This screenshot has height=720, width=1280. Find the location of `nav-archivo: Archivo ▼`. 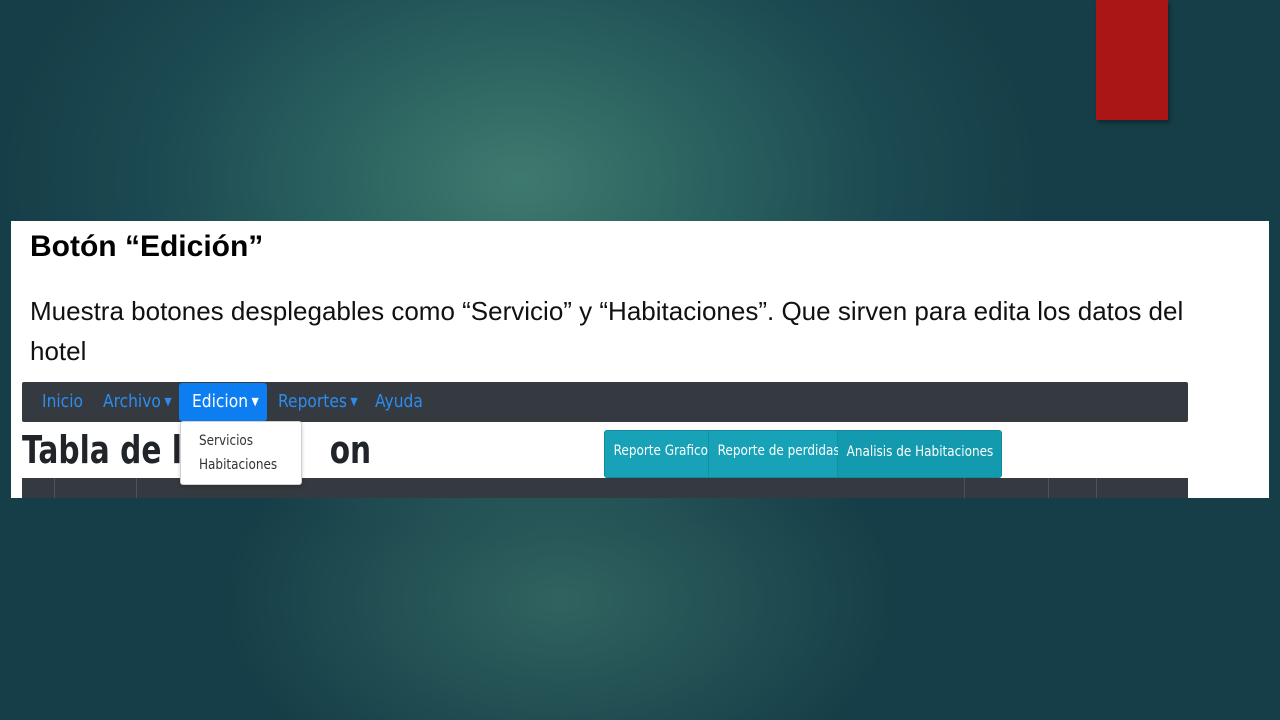

nav-archivo: Archivo ▼ is located at coordinates (137, 402).